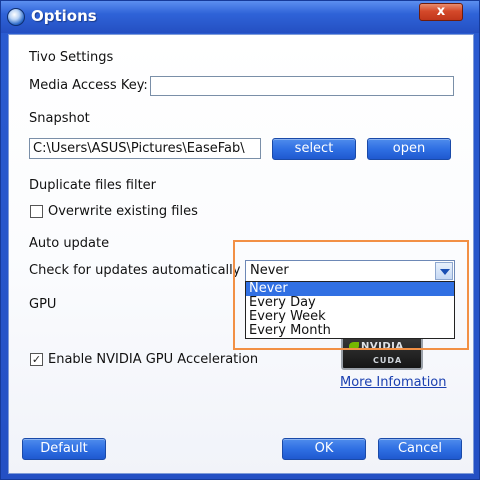 This screenshot has height=480, width=480. Describe the element at coordinates (409, 149) in the screenshot. I see `open-button: open` at that location.